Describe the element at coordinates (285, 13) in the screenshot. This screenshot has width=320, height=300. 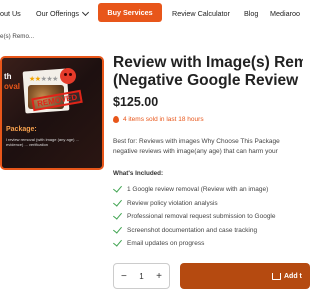
I see `nav-mediaroo: Mediaroo` at that location.